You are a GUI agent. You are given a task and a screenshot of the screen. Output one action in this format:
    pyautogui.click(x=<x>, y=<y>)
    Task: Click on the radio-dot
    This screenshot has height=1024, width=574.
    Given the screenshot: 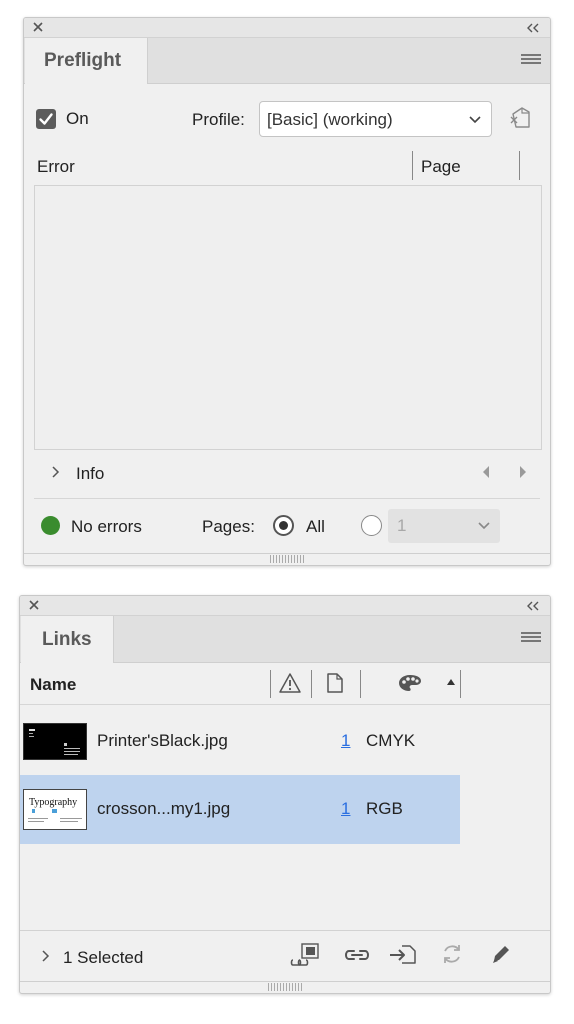 What is the action you would take?
    pyautogui.click(x=283, y=525)
    